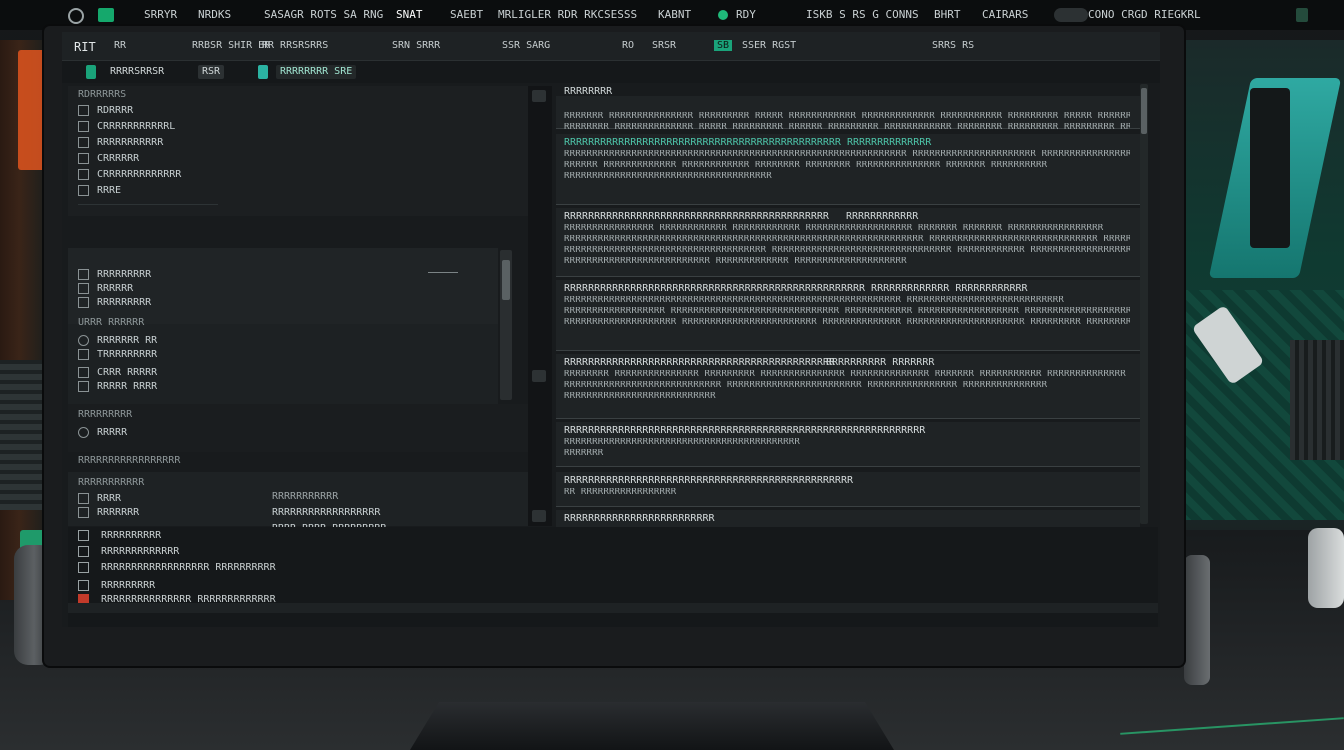  Describe the element at coordinates (1270, 168) in the screenshot. I see `dark-module` at that location.